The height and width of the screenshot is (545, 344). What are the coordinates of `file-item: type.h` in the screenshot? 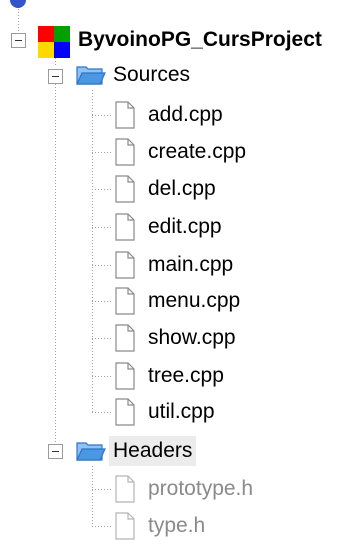 It's located at (176, 526).